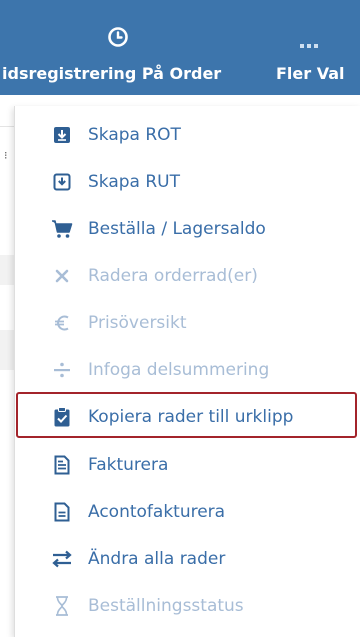  What do you see at coordinates (112, 73) in the screenshot?
I see `time-registration-label: idsregistrering På Order` at bounding box center [112, 73].